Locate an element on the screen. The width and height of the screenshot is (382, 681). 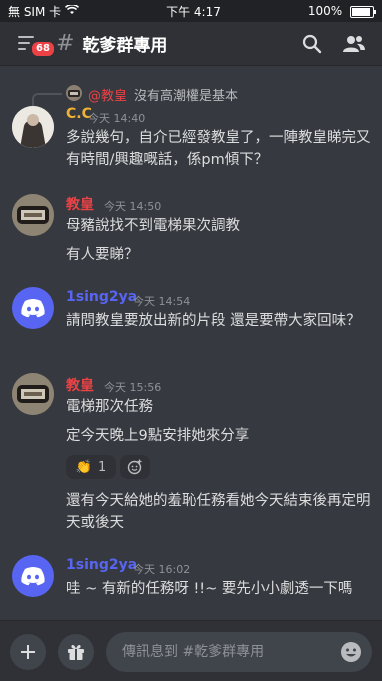
message-input-box is located at coordinates (239, 652).